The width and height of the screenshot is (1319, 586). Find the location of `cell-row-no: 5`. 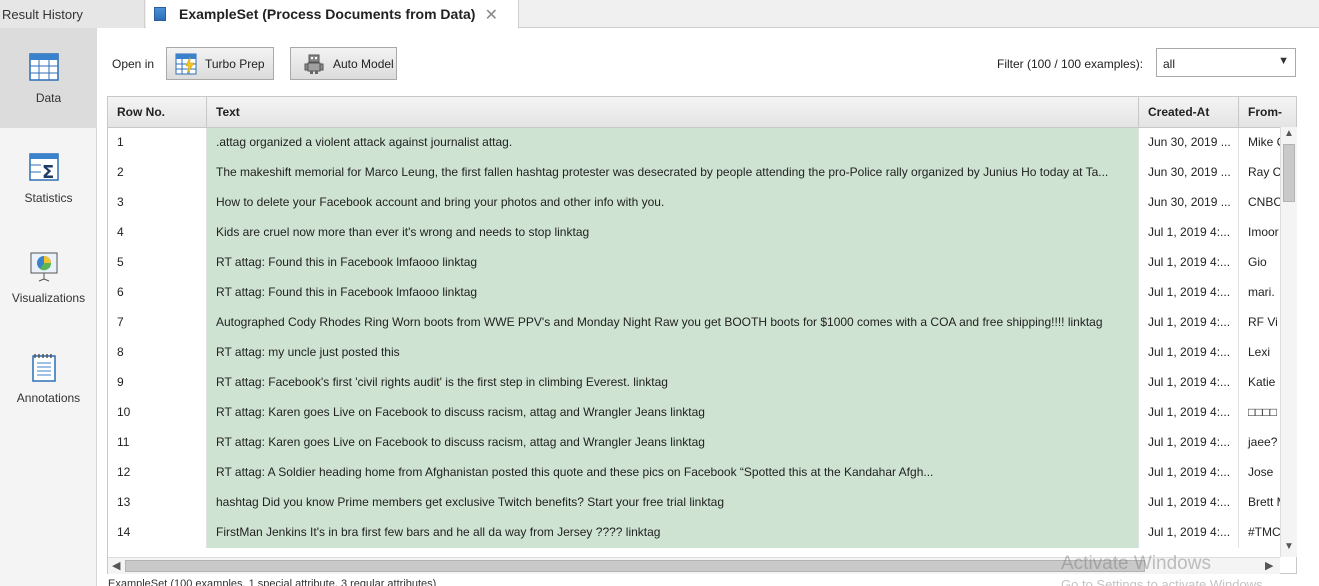

cell-row-no: 5 is located at coordinates (157, 263).